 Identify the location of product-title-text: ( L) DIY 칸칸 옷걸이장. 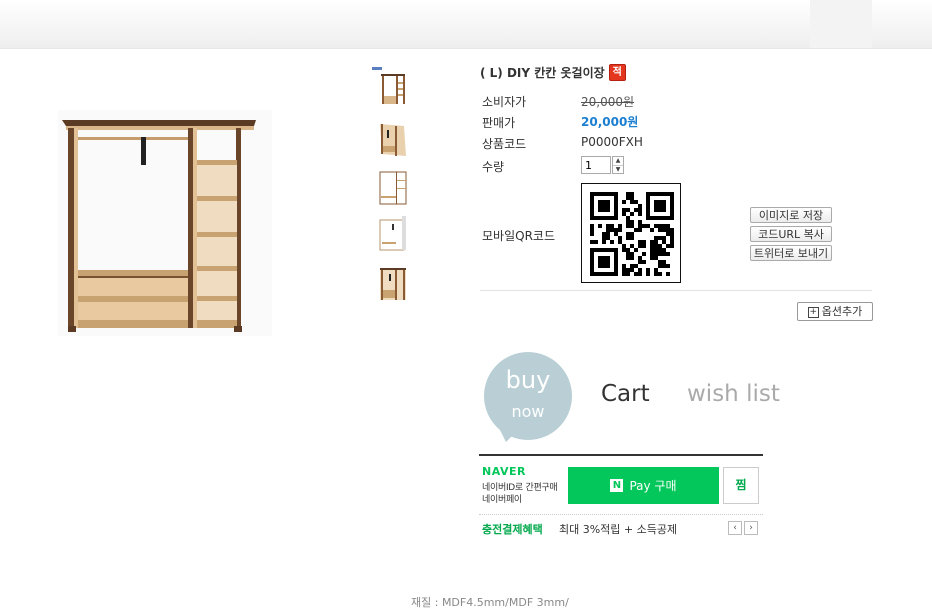
(542, 73).